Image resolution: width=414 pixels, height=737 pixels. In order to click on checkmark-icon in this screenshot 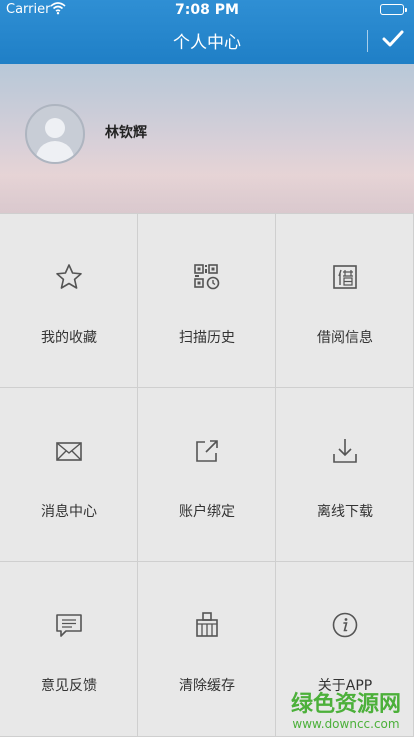, I will do `click(393, 41)`.